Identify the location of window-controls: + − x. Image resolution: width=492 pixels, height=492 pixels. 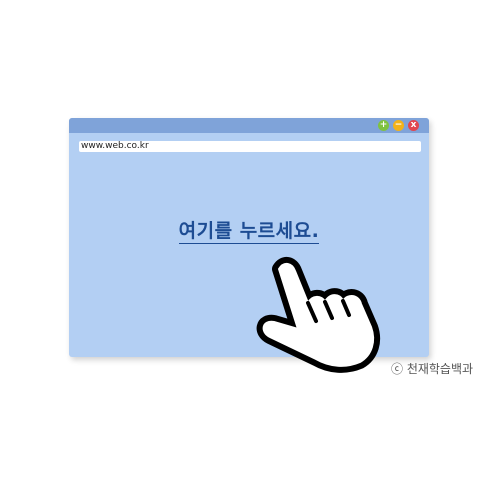
(398, 125).